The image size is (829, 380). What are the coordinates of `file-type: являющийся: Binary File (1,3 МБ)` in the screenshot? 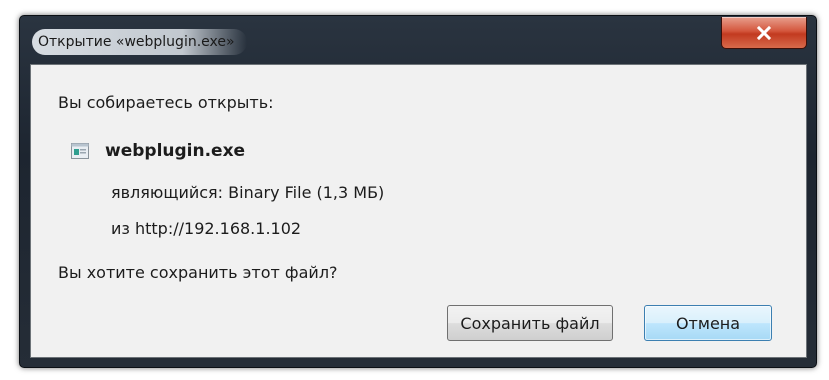 It's located at (248, 192).